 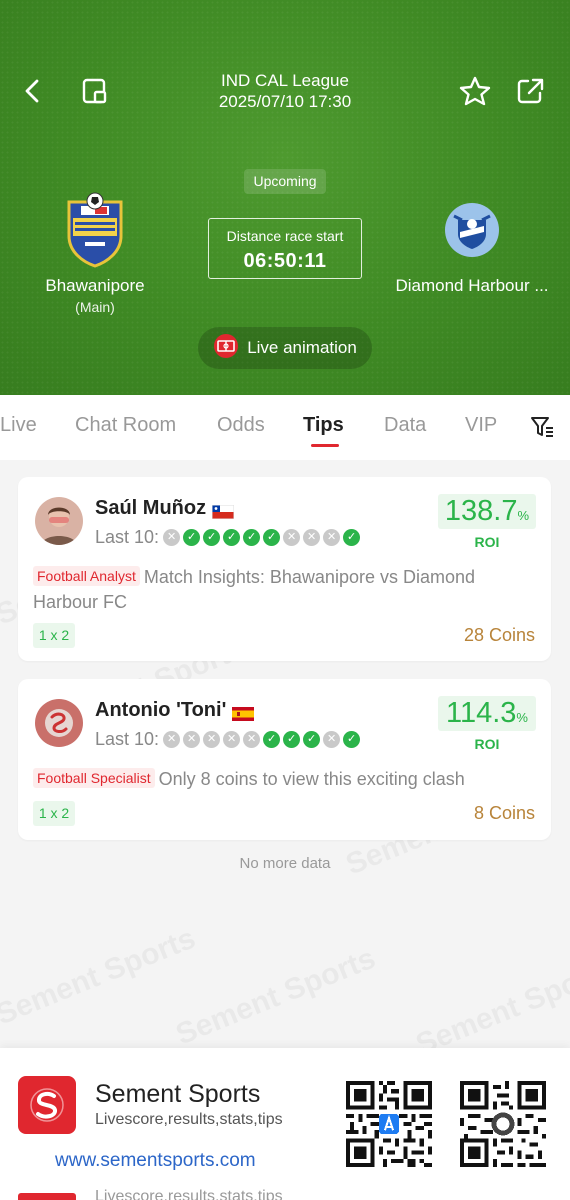 I want to click on tip-price: 8 Coins, so click(x=504, y=813).